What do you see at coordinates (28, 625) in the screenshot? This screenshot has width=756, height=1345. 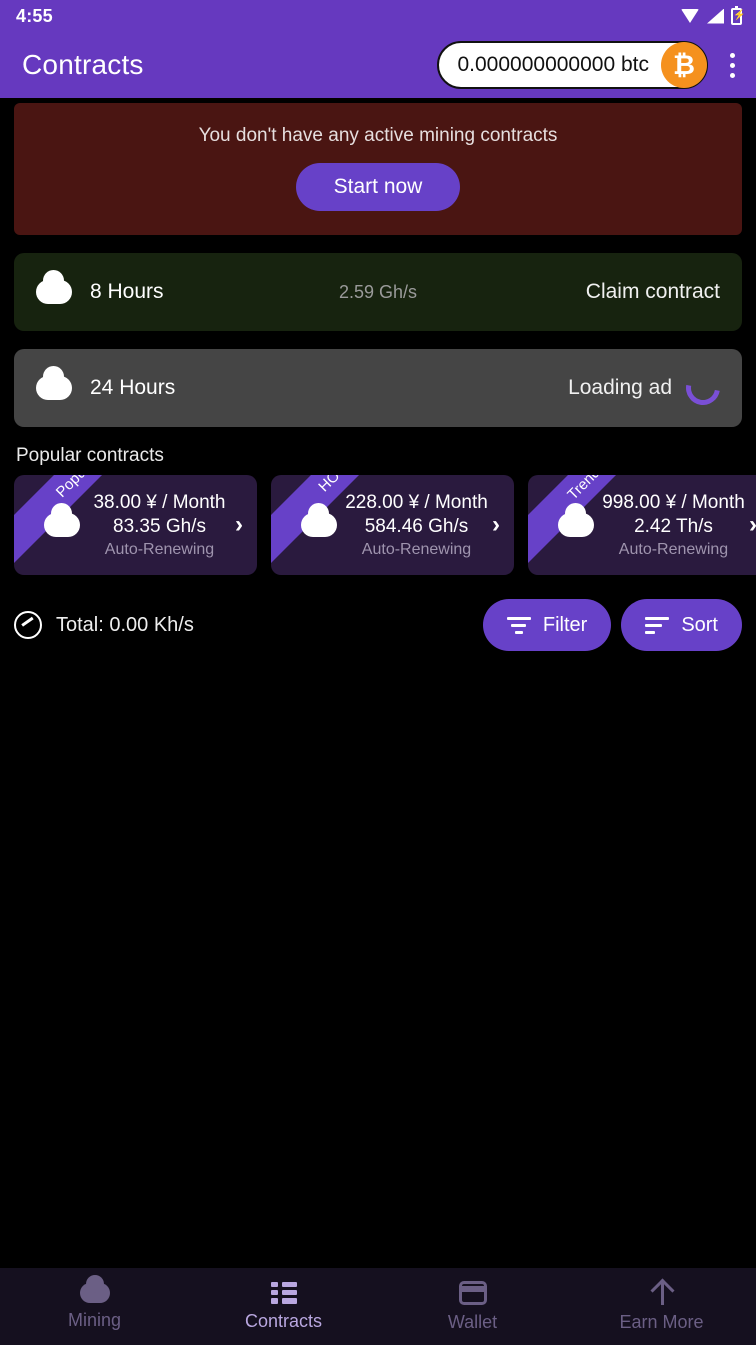 I see `speedometer-icon` at bounding box center [28, 625].